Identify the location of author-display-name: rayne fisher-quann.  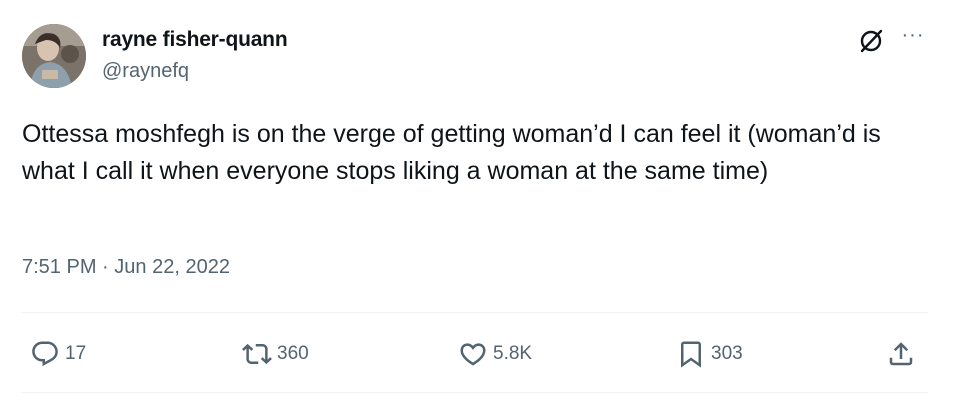
(195, 40).